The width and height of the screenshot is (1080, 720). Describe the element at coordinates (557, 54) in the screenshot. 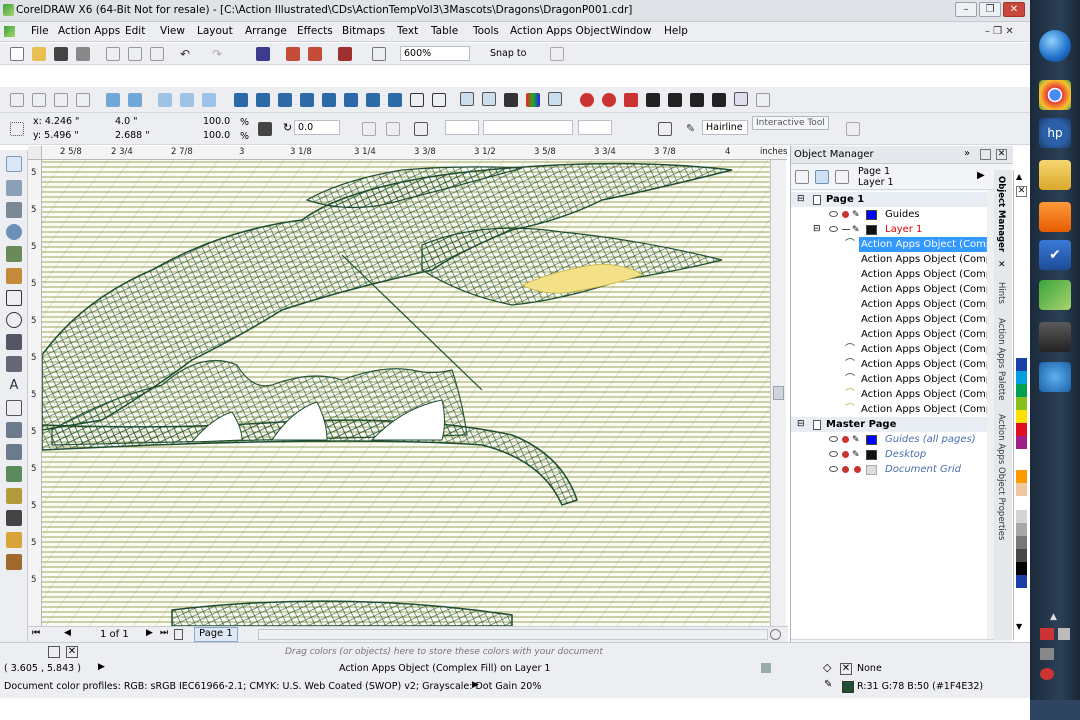

I see `options-icon` at that location.